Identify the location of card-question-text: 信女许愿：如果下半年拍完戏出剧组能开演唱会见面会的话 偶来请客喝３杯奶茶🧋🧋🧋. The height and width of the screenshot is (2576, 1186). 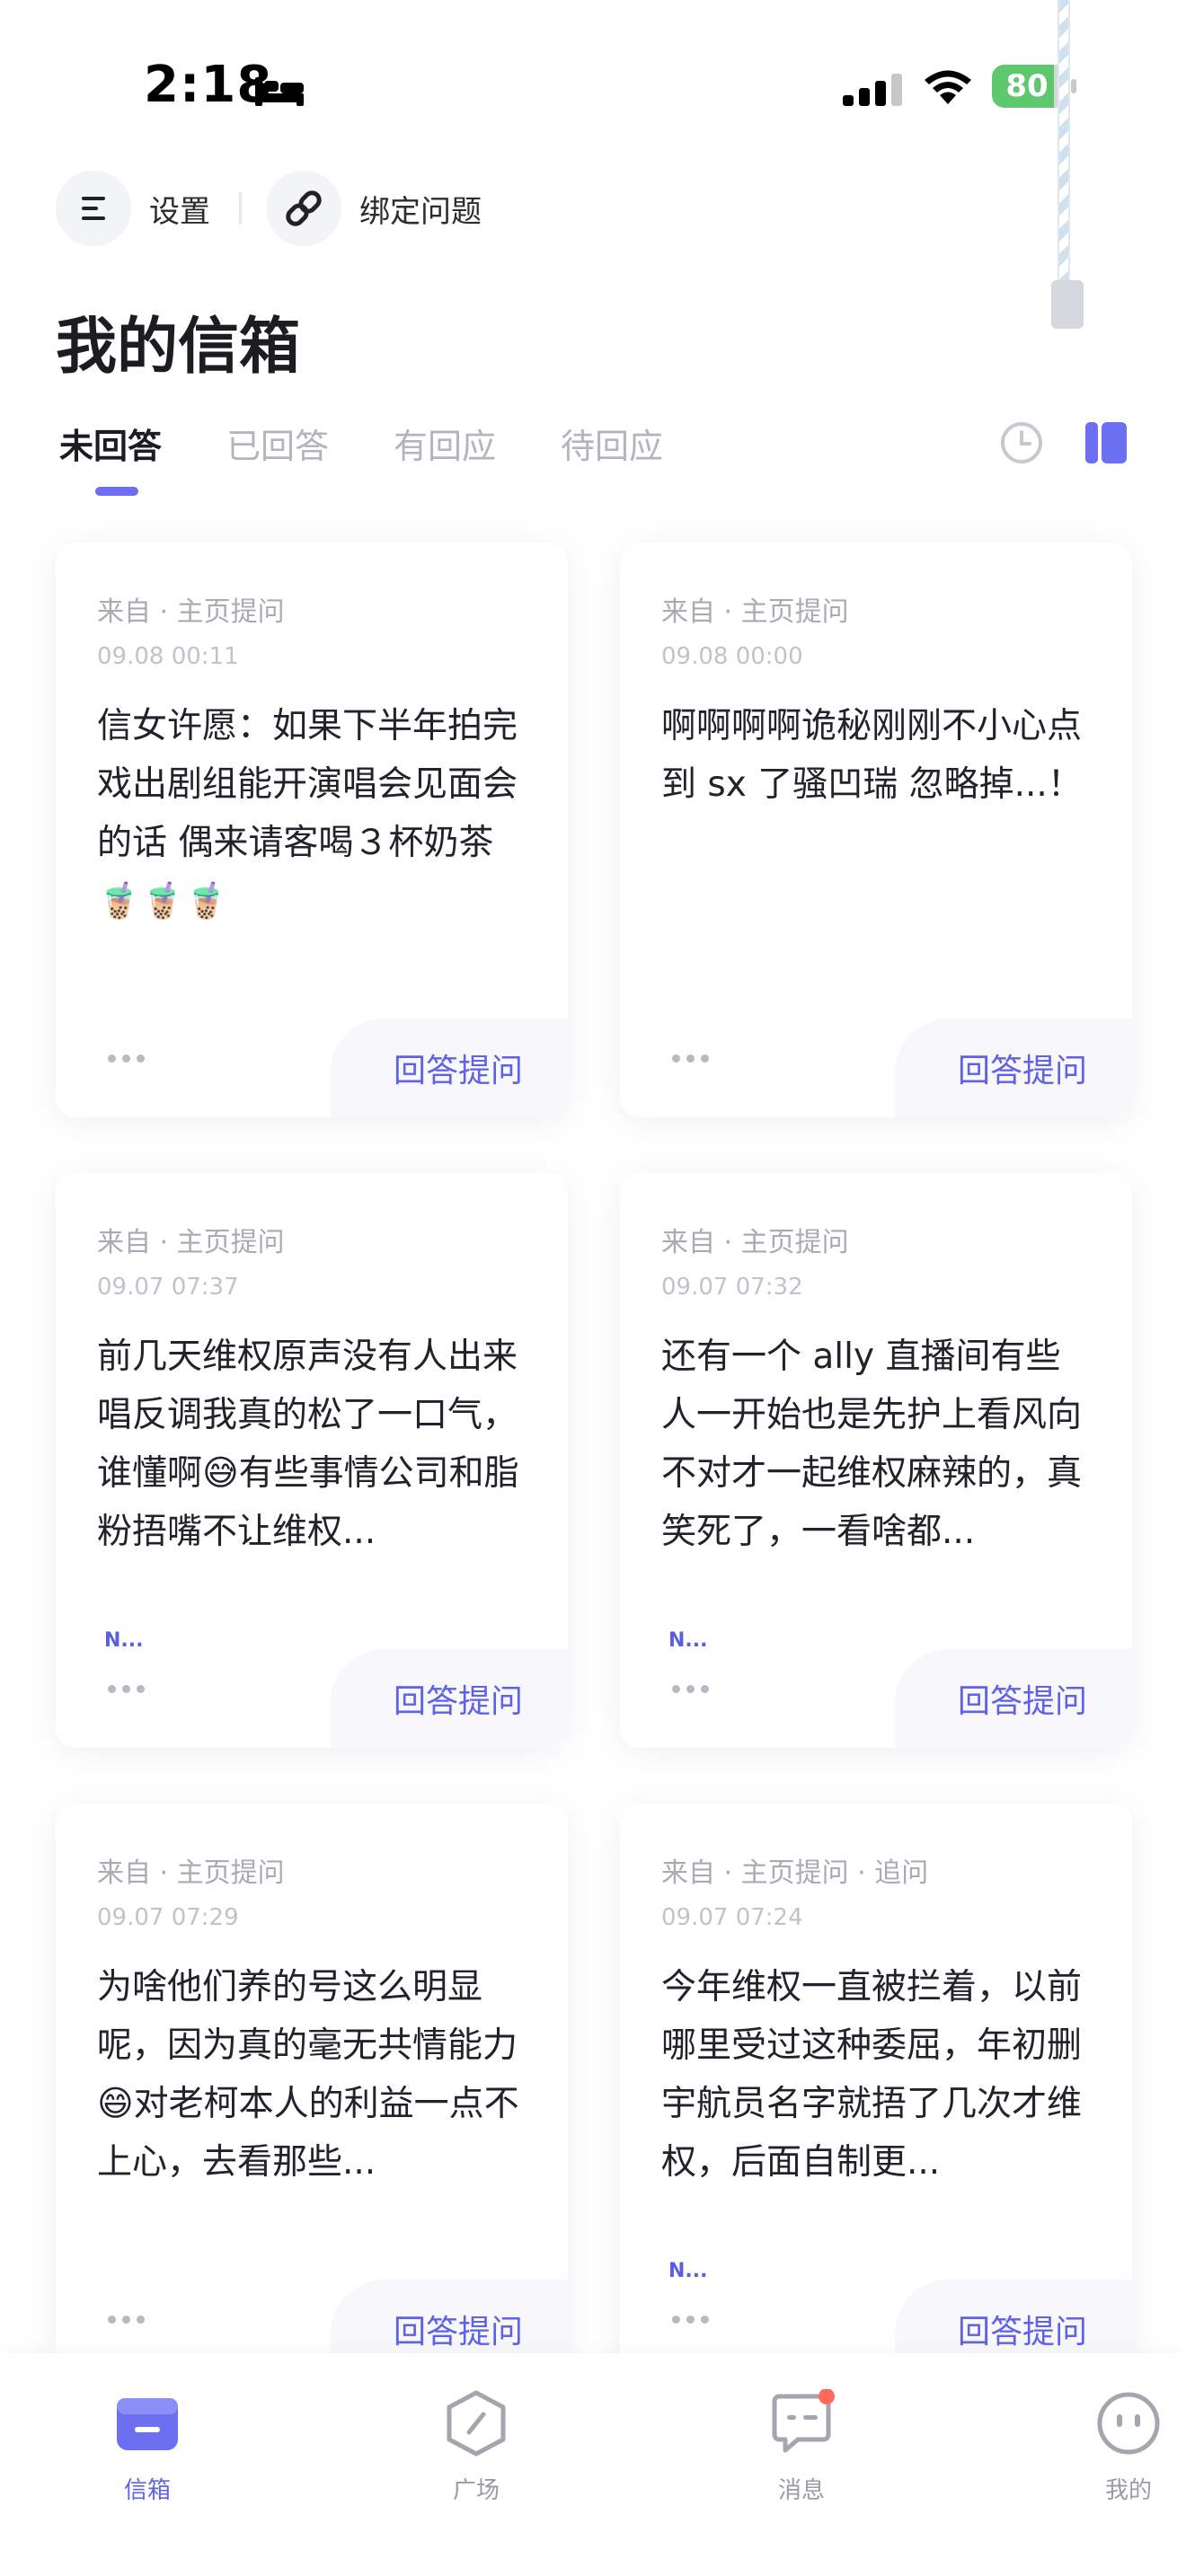
(307, 814).